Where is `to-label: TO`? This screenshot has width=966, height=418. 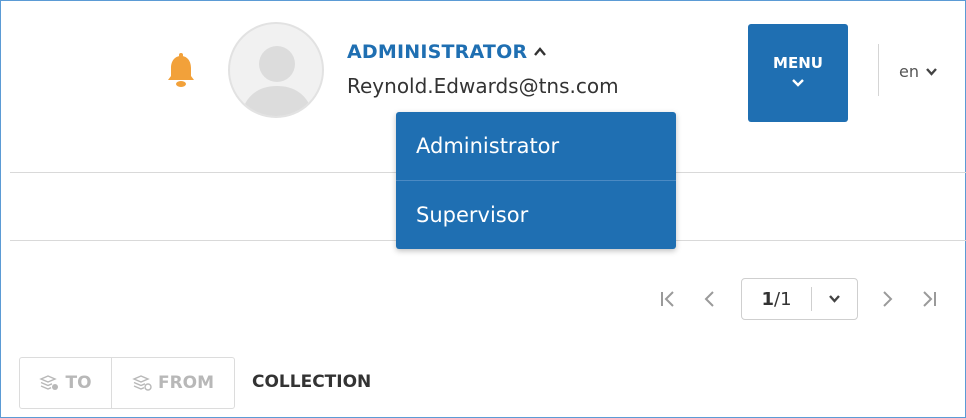 to-label: TO is located at coordinates (78, 383).